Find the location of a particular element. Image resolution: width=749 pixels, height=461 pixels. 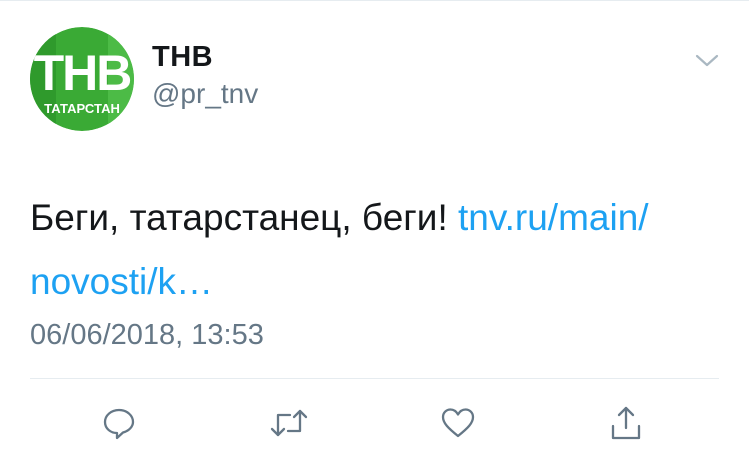

retweet-icon is located at coordinates (289, 423).